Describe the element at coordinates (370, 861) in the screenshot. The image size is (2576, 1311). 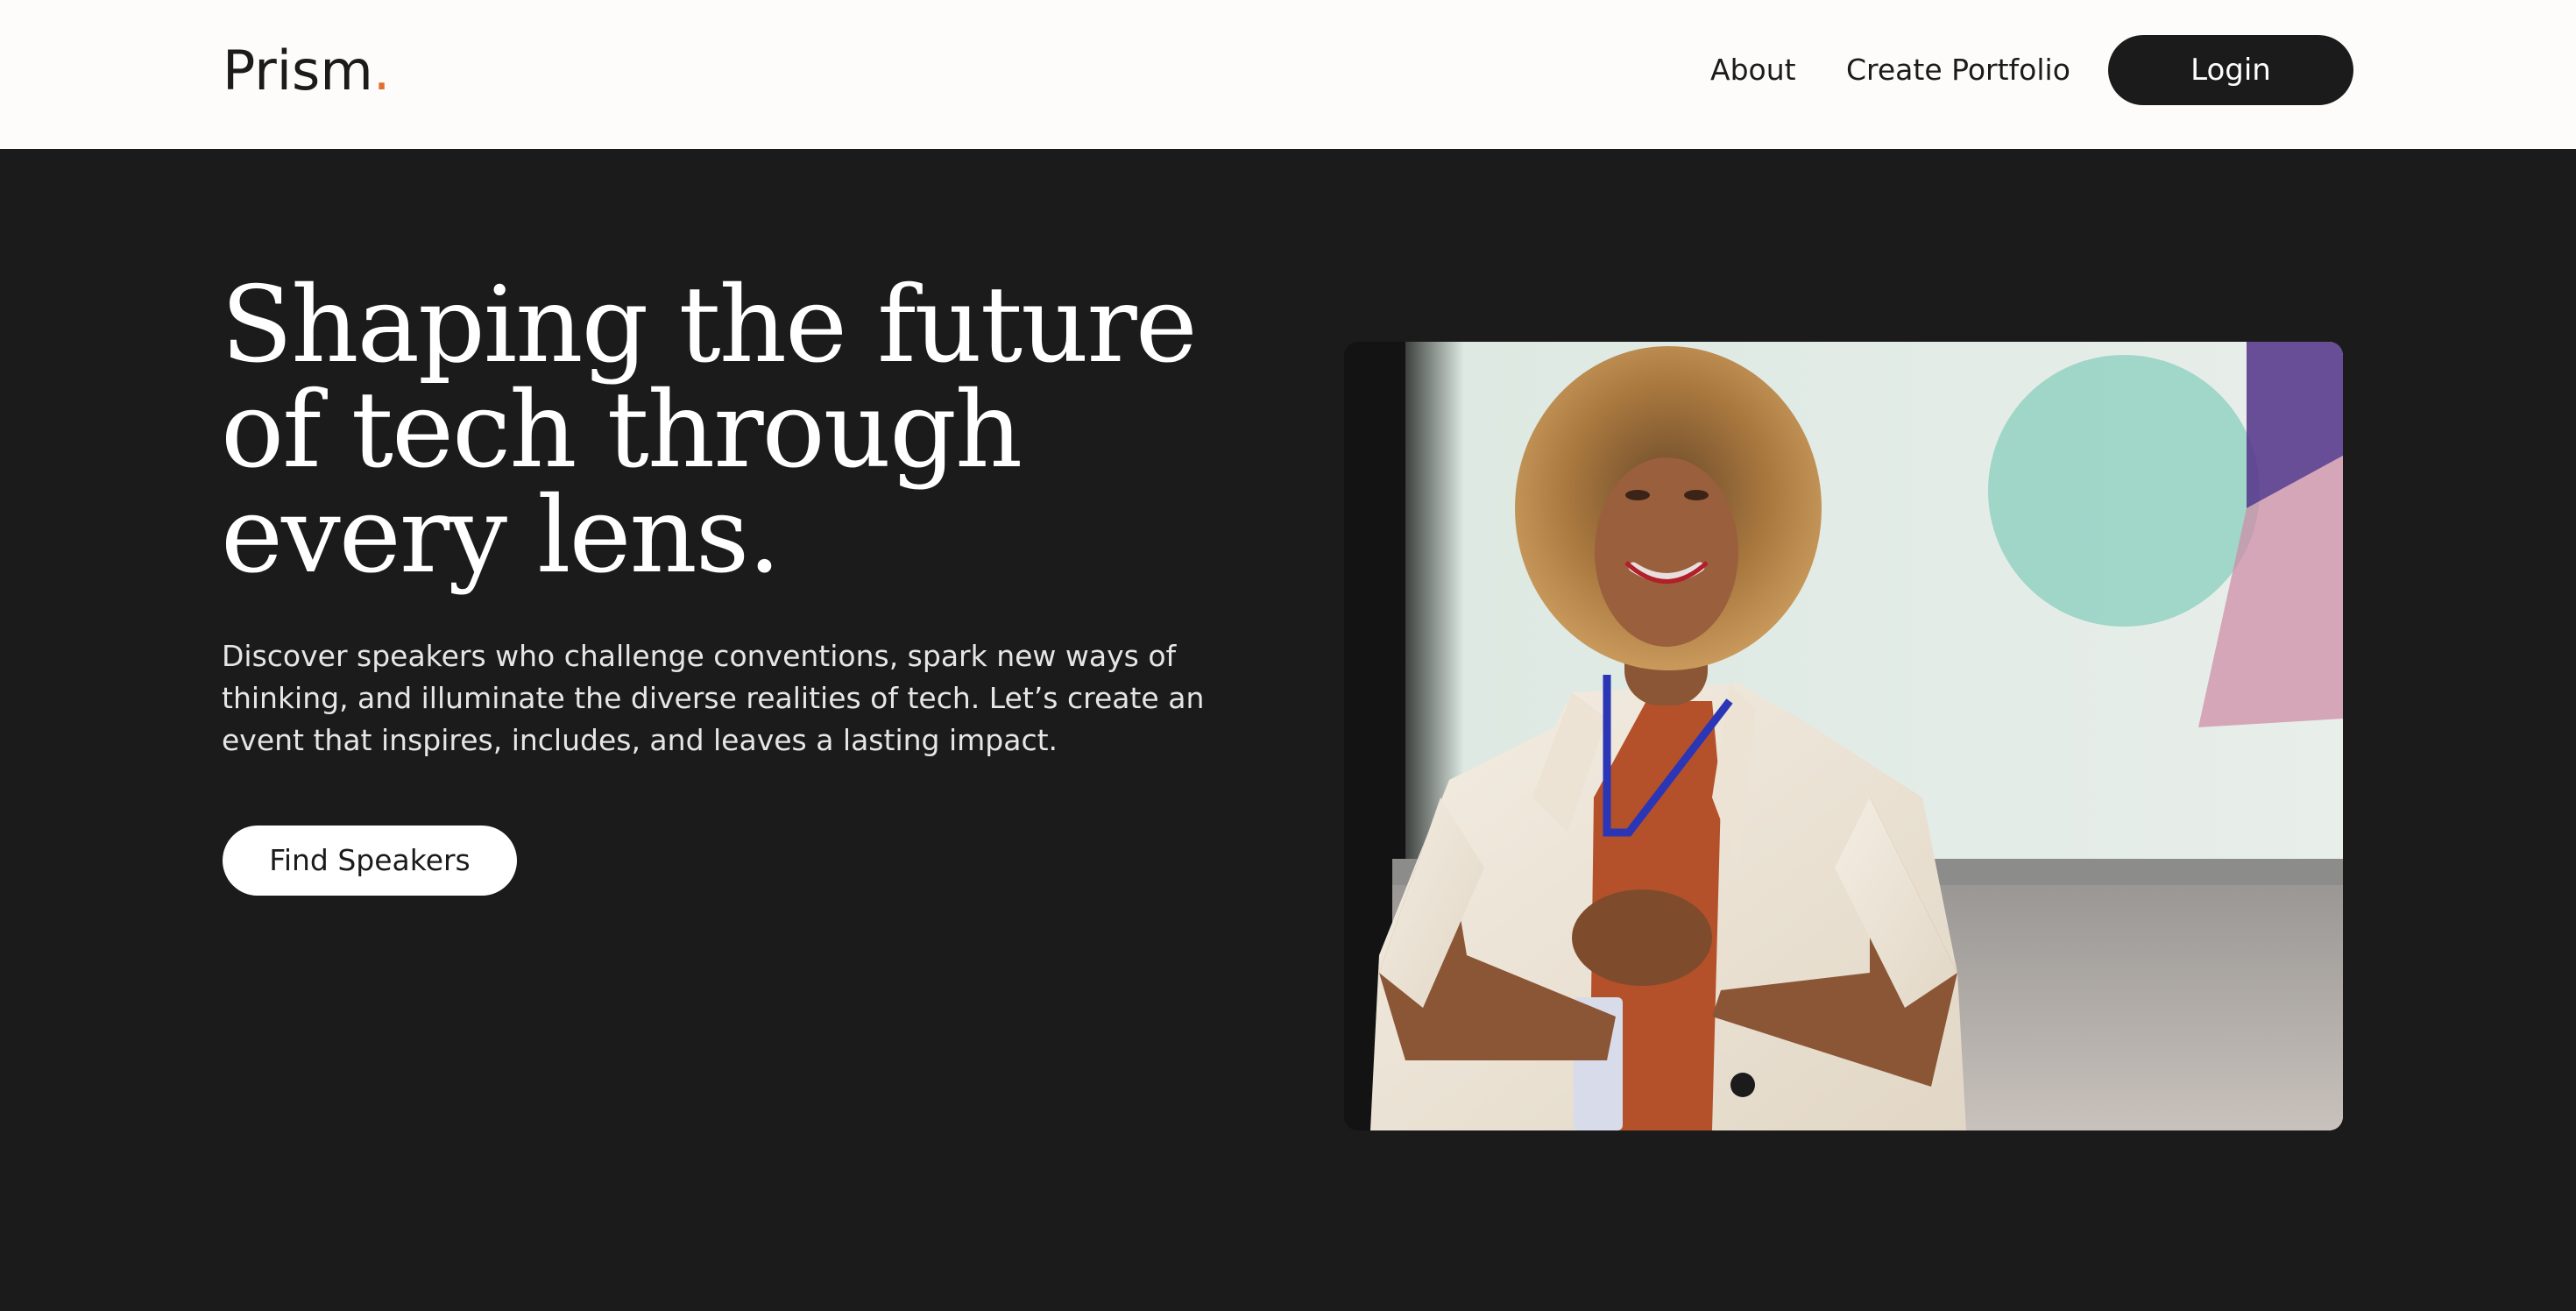
I see `find-speakers-button: Find Speakers` at that location.